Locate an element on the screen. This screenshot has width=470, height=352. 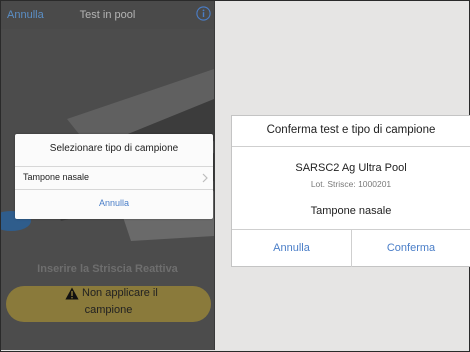
confirm-cancel-button: Annulla is located at coordinates (291, 248).